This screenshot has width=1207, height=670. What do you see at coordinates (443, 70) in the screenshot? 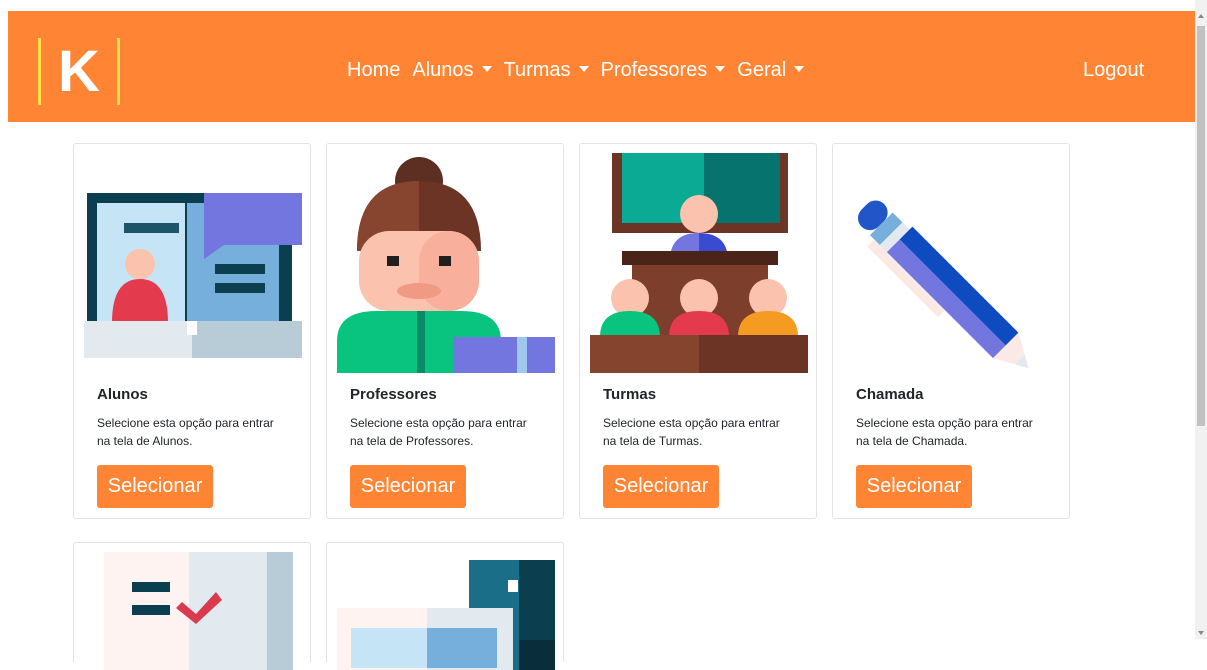
I see `nav-alunos-label: Alunos` at bounding box center [443, 70].